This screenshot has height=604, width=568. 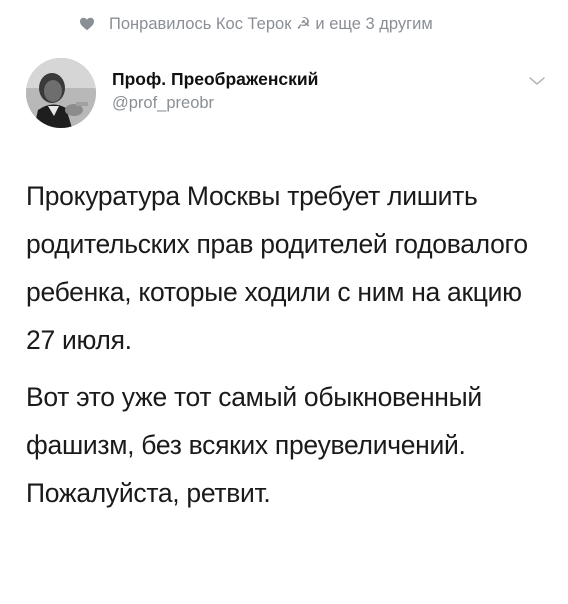 What do you see at coordinates (215, 79) in the screenshot?
I see `display-name: Проф. Преображенский` at bounding box center [215, 79].